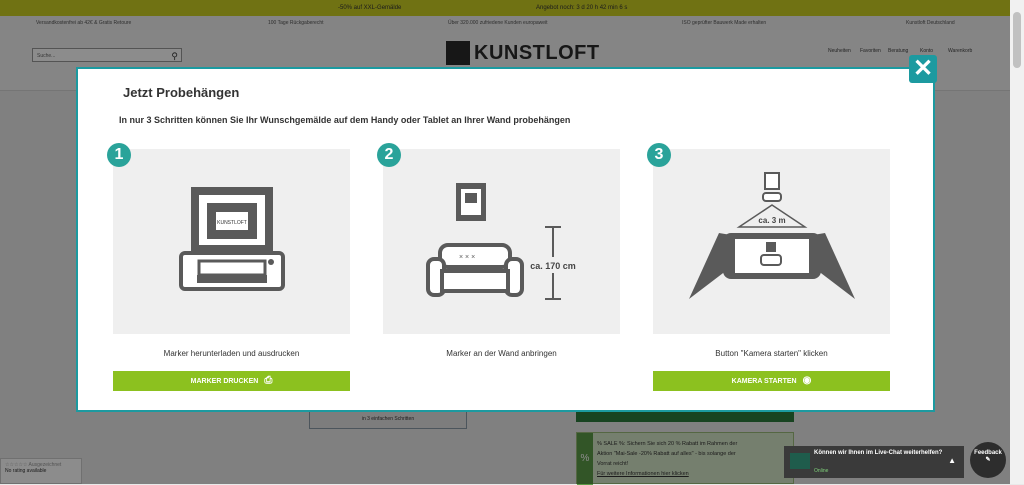 The image size is (1024, 485). What do you see at coordinates (268, 380) in the screenshot?
I see `printer-icon: ⎙` at bounding box center [268, 380].